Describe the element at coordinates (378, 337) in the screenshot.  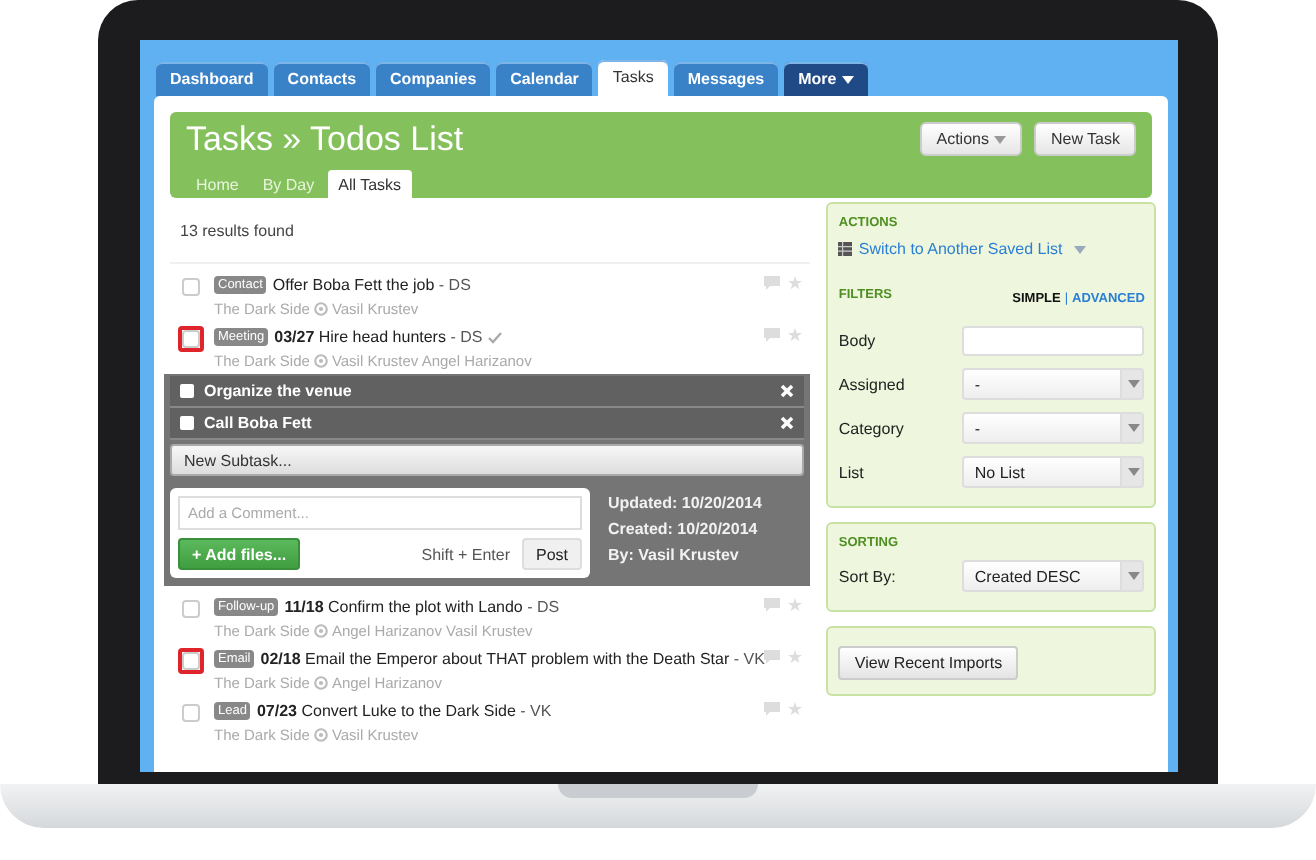
I see `task-title: 03/27 Hire head hunters - DS` at that location.